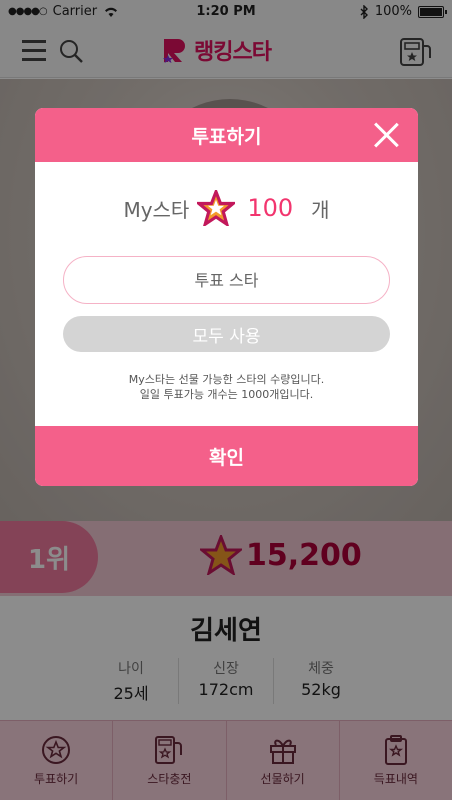 The image size is (452, 800). I want to click on my-star-count: 100, so click(270, 208).